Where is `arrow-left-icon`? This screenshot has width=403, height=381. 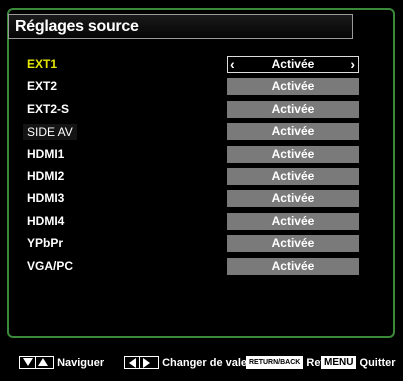
arrow-left-icon is located at coordinates (132, 362).